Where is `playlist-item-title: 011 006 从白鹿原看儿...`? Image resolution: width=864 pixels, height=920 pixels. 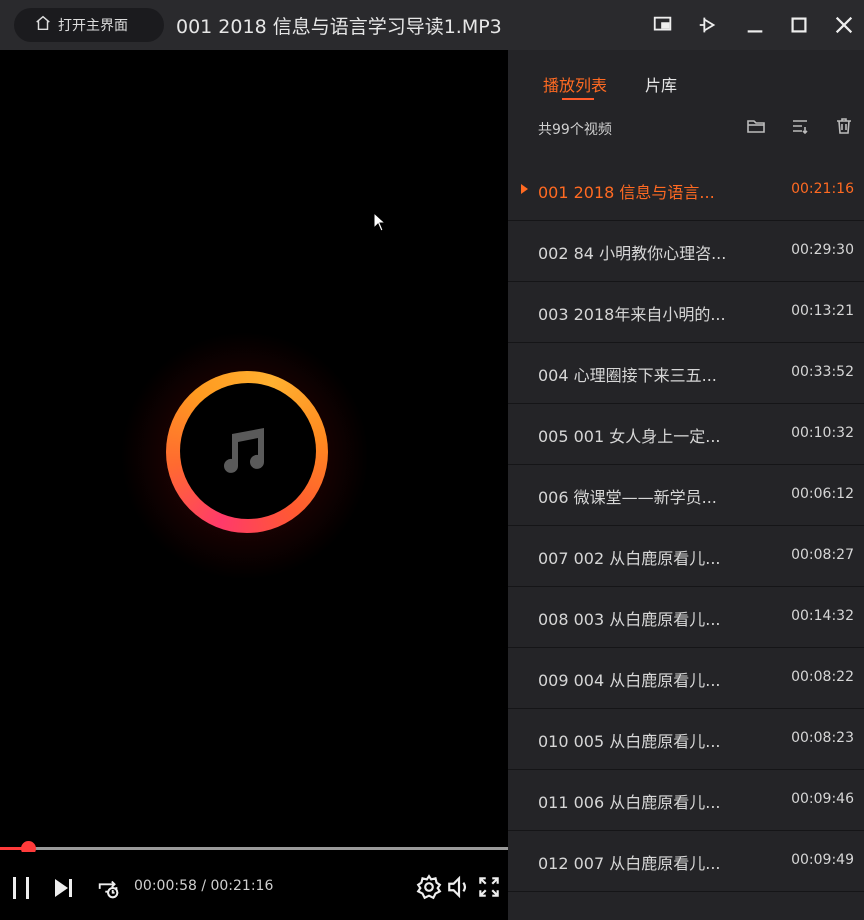
playlist-item-title: 011 006 从白鹿原看儿... is located at coordinates (629, 802).